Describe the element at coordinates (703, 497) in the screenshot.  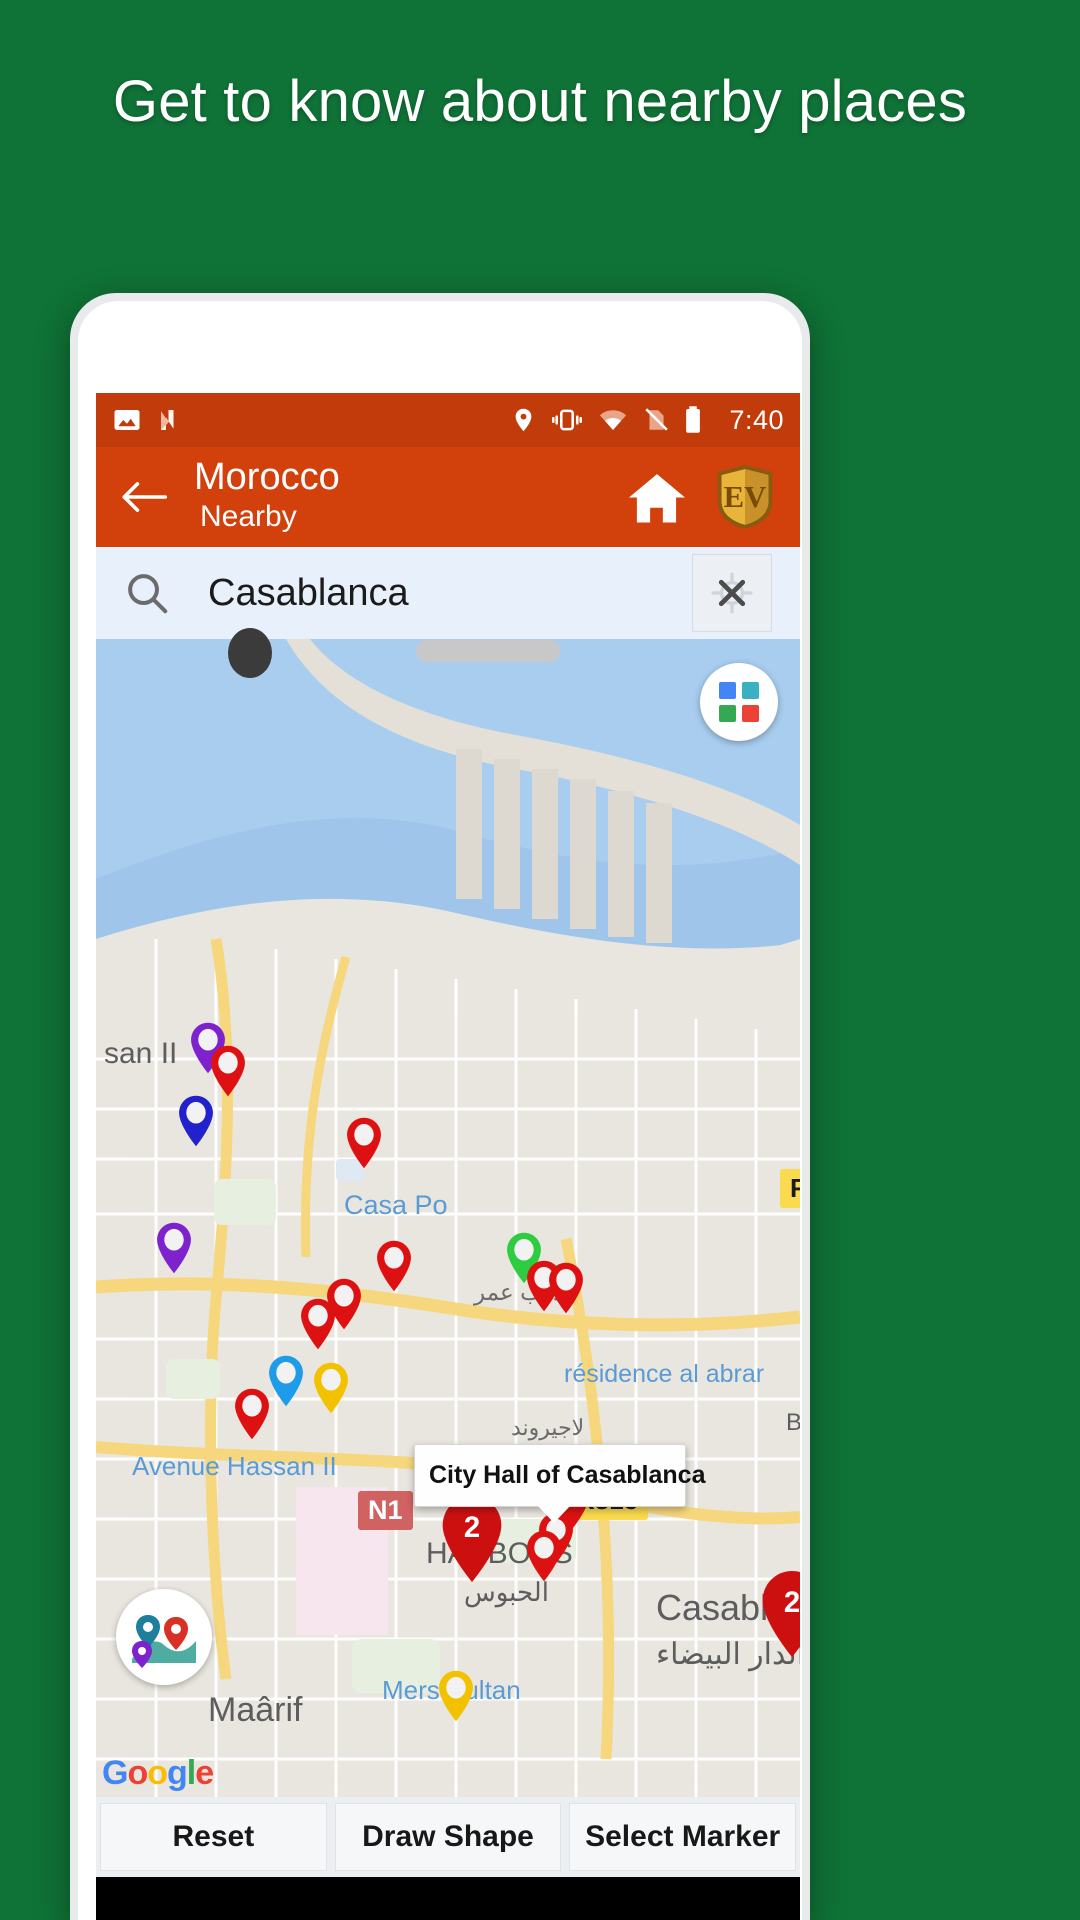
I see `app-bar-actions: EV` at that location.